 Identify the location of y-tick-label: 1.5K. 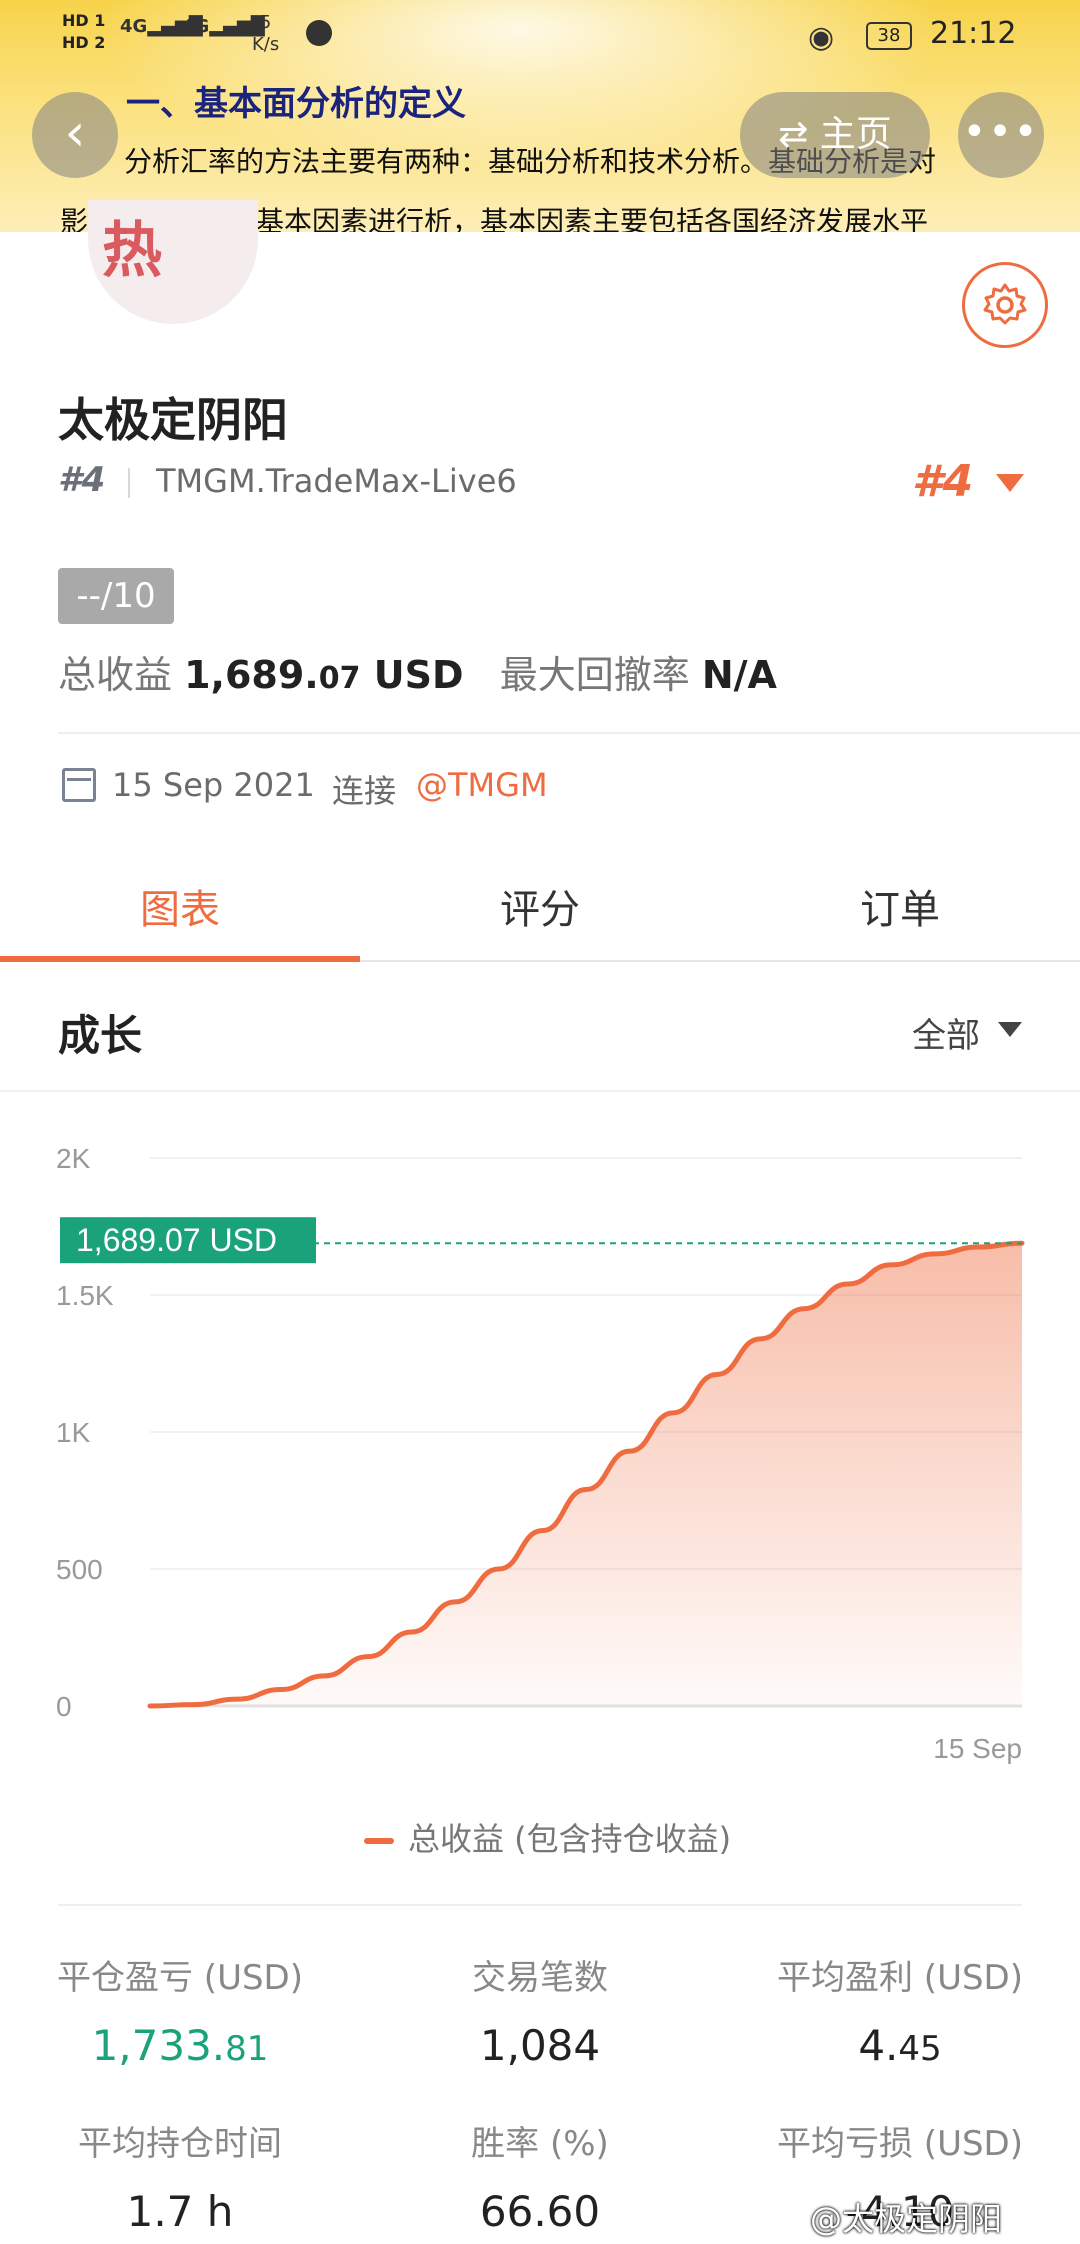
(85, 1295).